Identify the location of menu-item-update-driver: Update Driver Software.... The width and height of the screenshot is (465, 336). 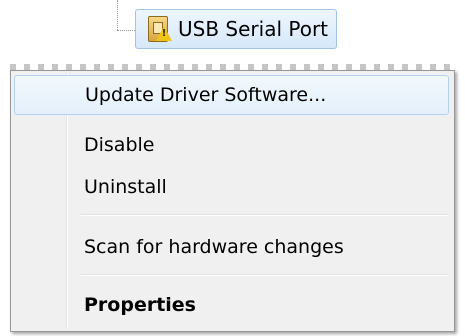
(231, 95).